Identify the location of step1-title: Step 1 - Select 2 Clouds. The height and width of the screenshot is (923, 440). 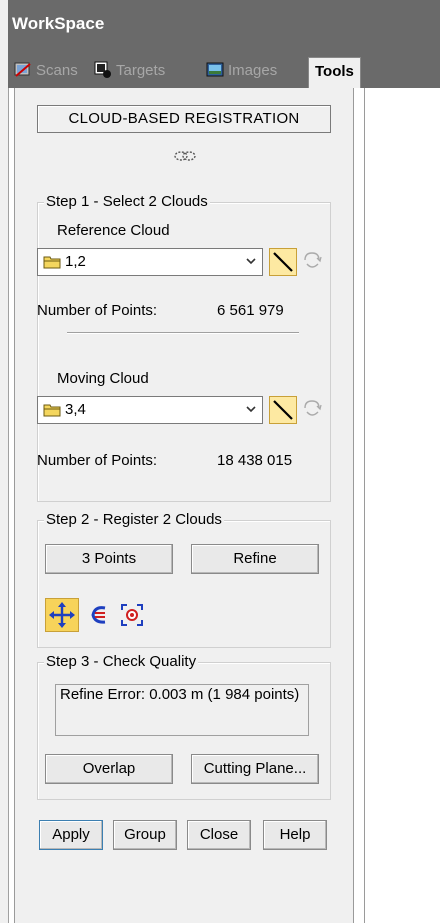
(127, 201).